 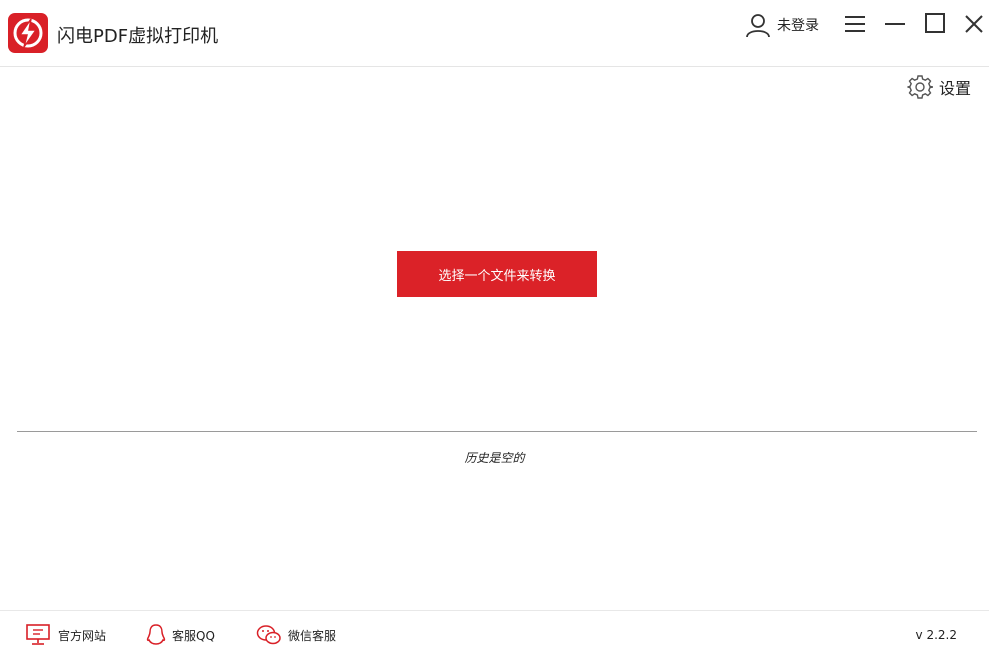 I want to click on close-button, so click(x=974, y=24).